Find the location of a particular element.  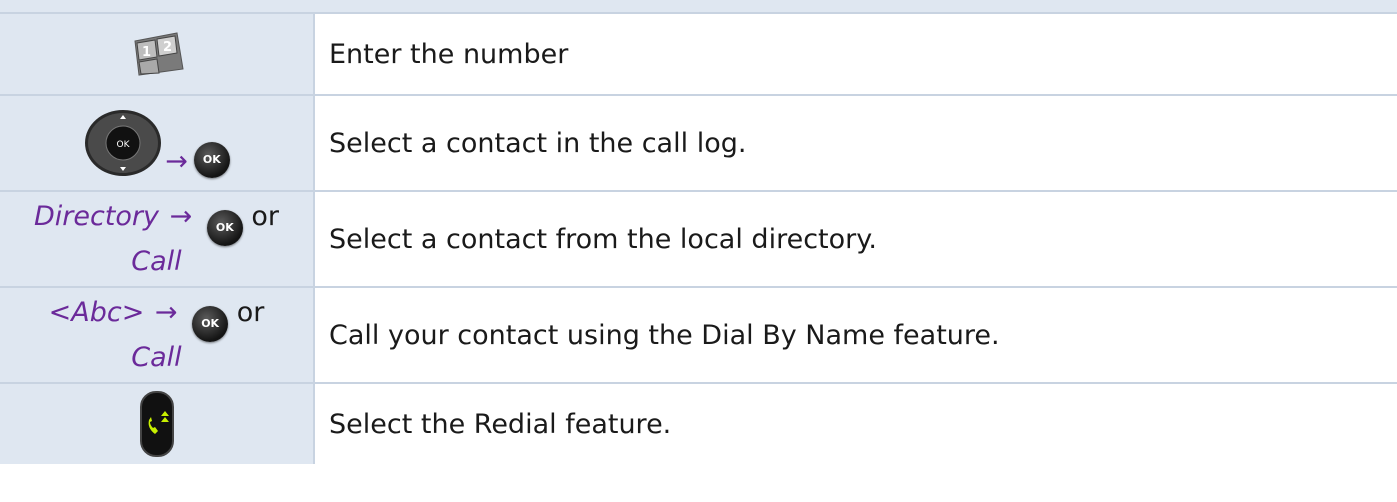

table-header-band is located at coordinates (698, 7).